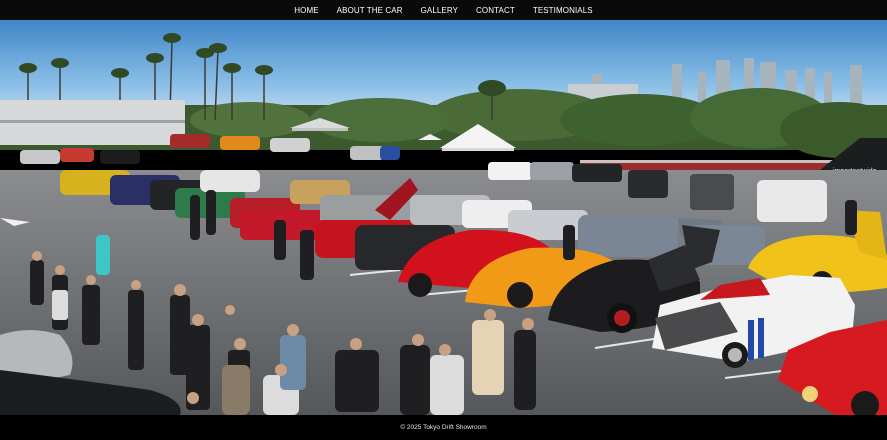 The height and width of the screenshot is (440, 887). What do you see at coordinates (92, 122) in the screenshot?
I see `parking-structure` at bounding box center [92, 122].